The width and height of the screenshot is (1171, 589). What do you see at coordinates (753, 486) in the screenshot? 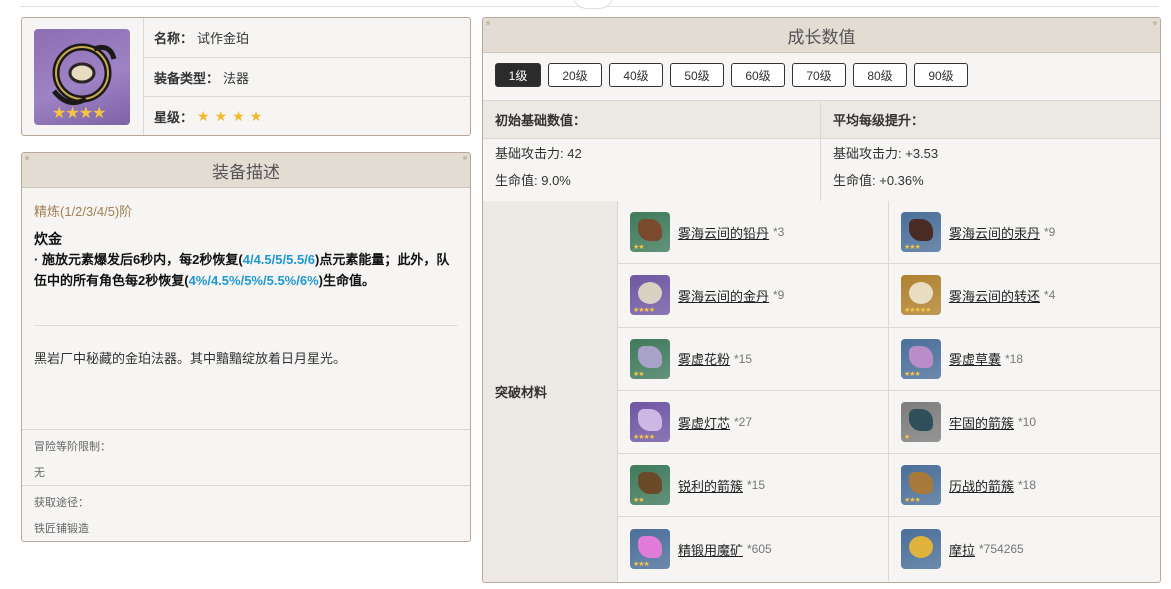
I see `material-item: ★★ 锐利的箭簇 *15` at bounding box center [753, 486].